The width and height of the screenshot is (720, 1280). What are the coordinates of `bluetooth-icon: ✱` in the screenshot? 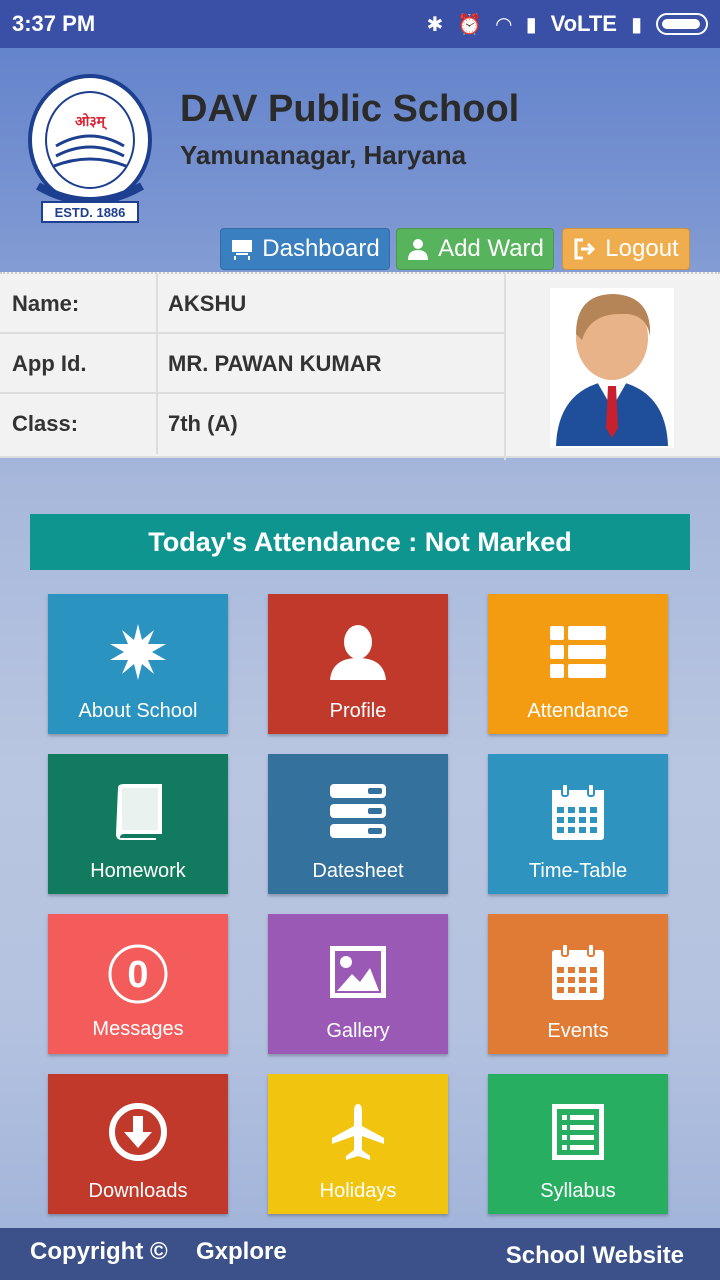 It's located at (435, 24).